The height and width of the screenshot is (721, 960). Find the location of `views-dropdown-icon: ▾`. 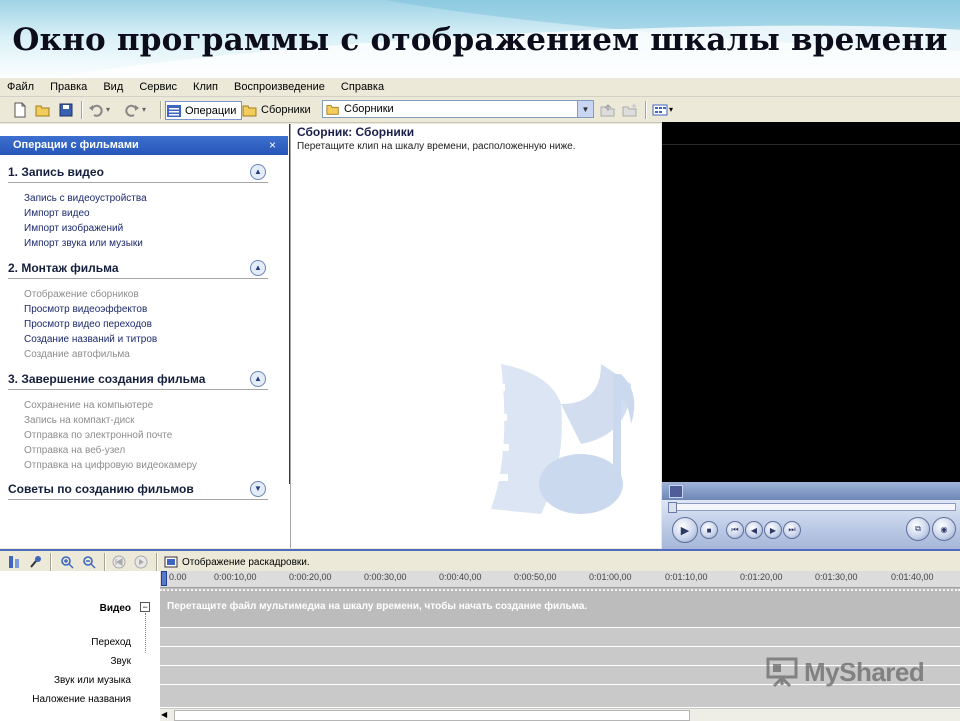

views-dropdown-icon: ▾ is located at coordinates (671, 109).